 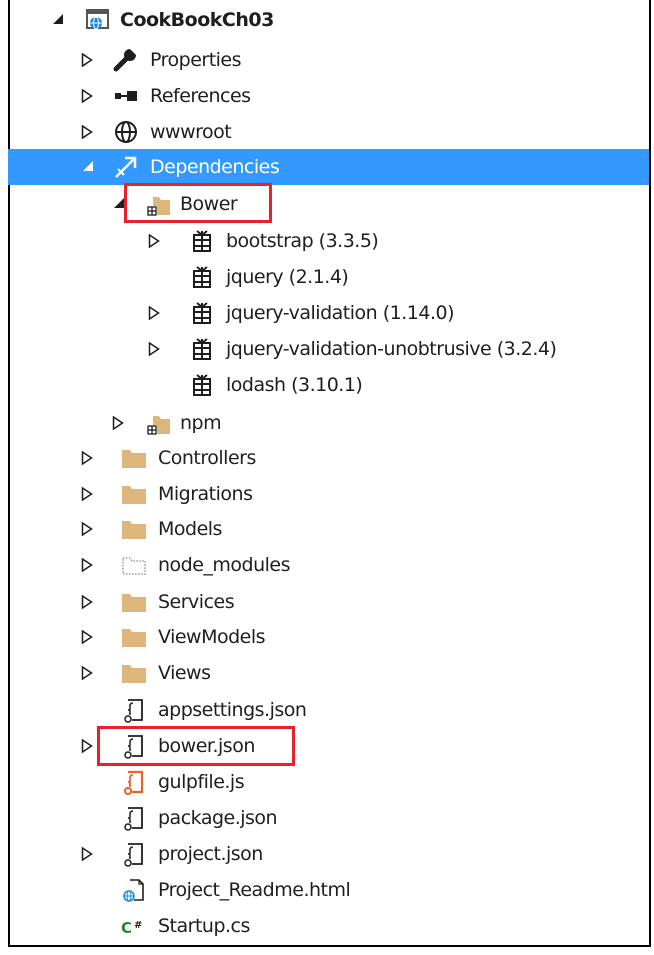 What do you see at coordinates (126, 96) in the screenshot?
I see `references-icon` at bounding box center [126, 96].